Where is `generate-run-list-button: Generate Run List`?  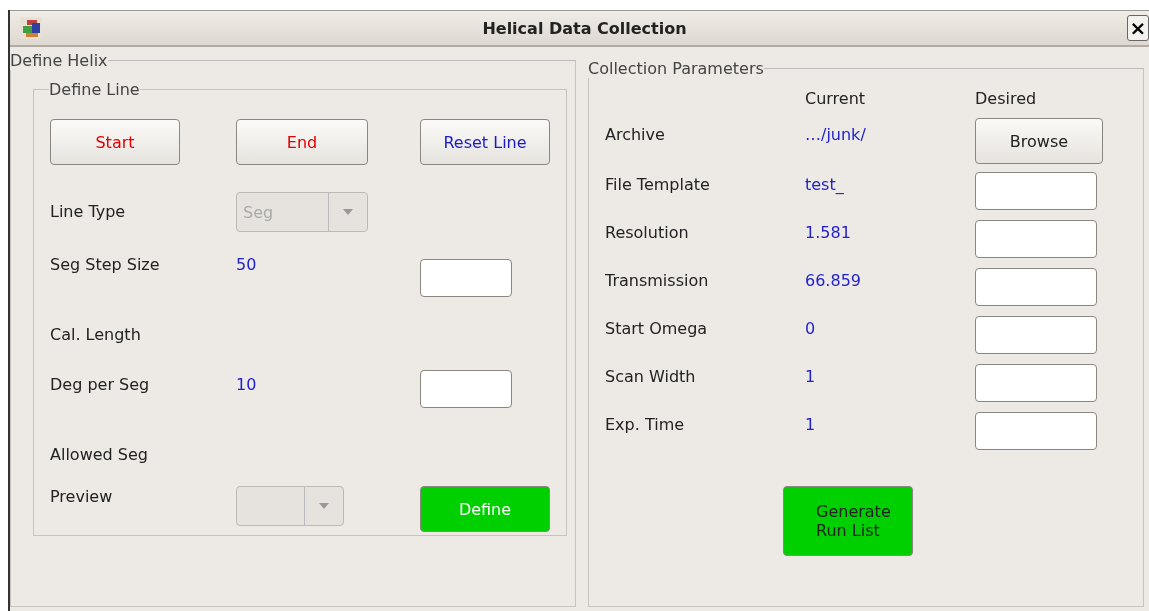 generate-run-list-button: Generate Run List is located at coordinates (848, 521).